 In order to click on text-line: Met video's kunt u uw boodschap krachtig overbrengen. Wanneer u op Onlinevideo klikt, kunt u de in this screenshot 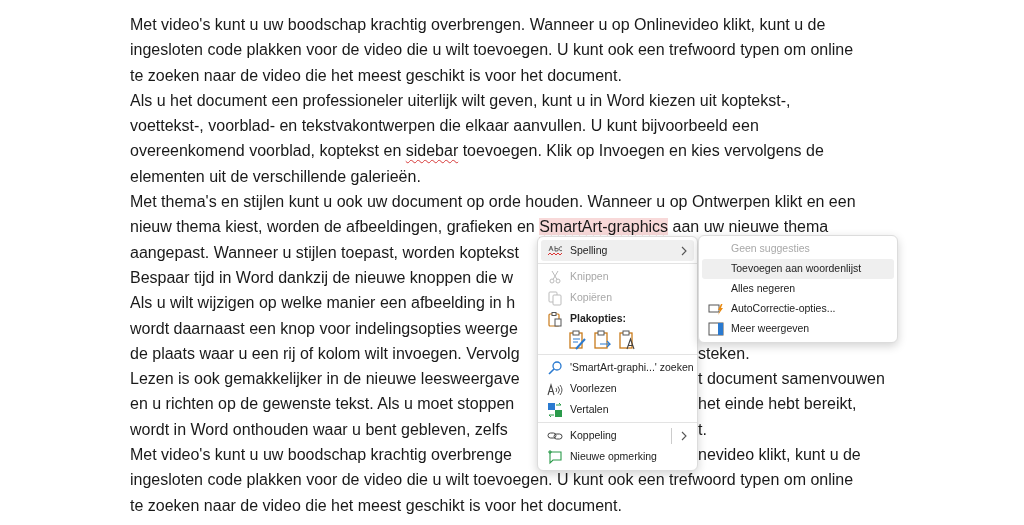, I will do `click(478, 25)`.